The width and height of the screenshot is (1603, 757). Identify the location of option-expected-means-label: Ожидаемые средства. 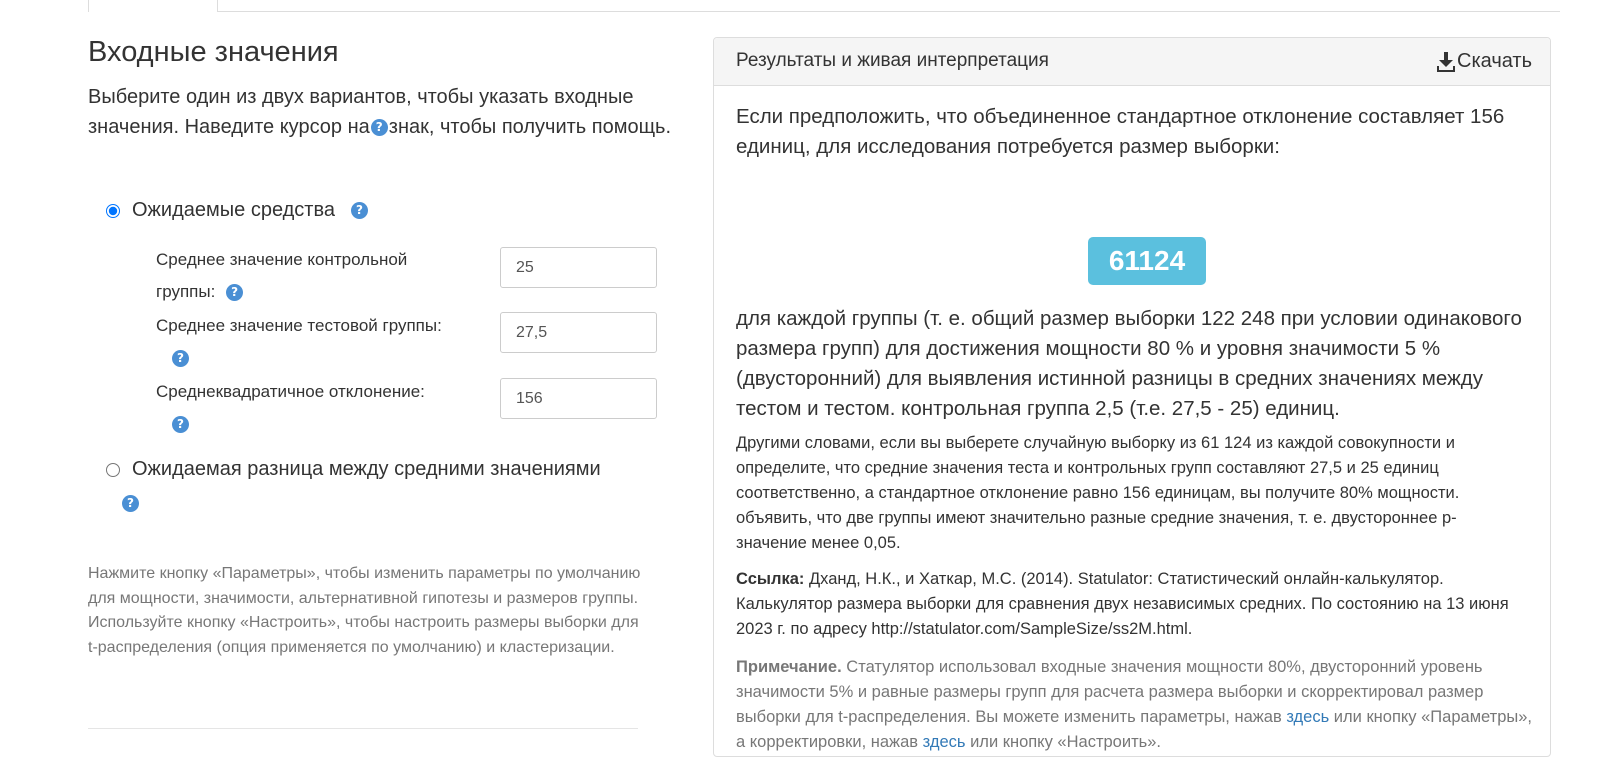
(233, 210).